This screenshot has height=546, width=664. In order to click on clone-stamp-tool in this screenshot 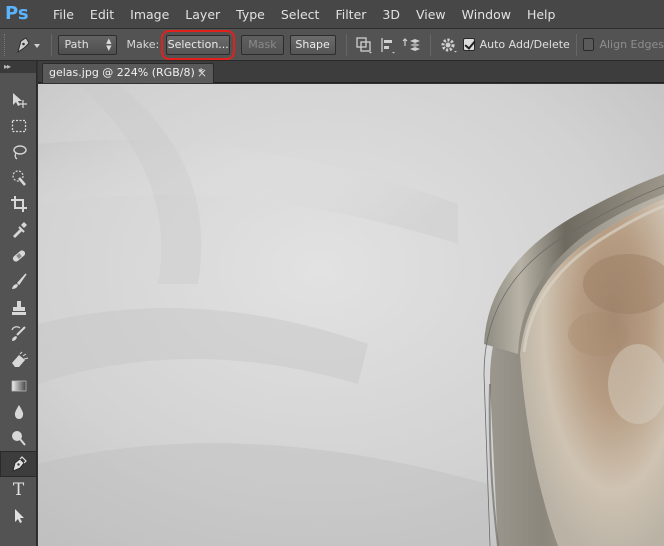, I will do `click(18, 308)`.